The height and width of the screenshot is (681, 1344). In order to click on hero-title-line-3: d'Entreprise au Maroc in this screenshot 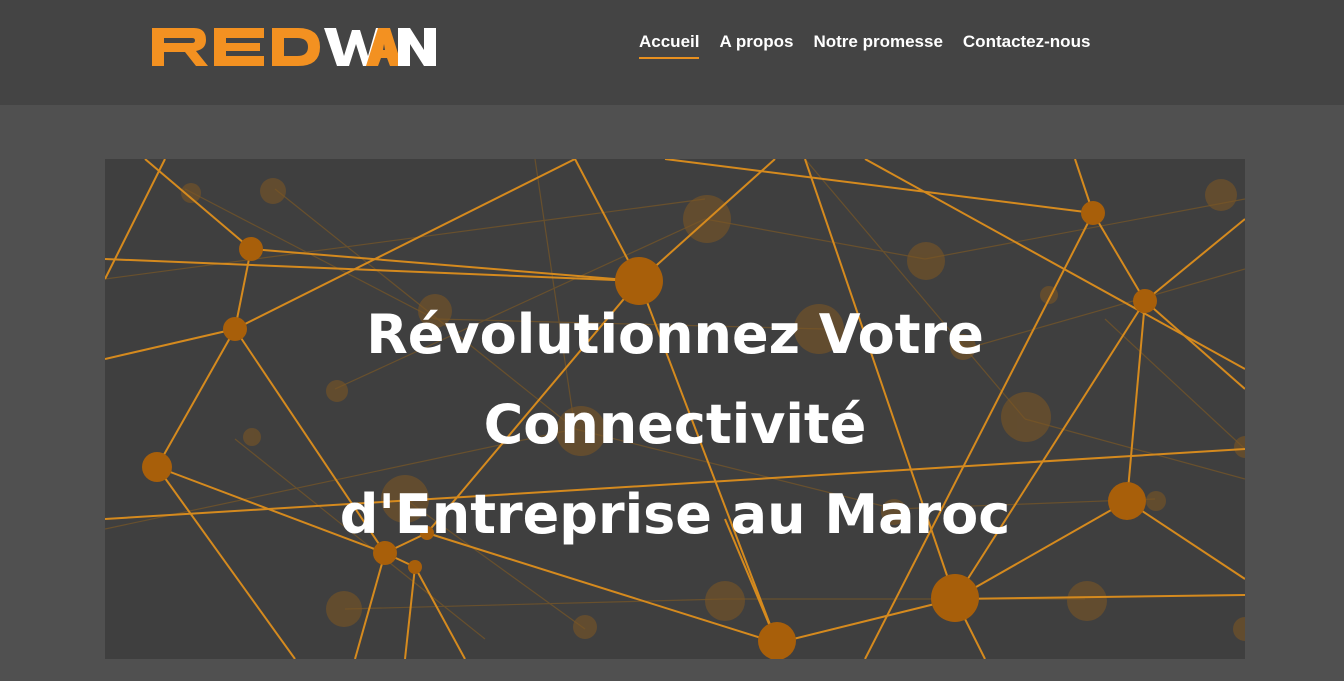, I will do `click(675, 515)`.